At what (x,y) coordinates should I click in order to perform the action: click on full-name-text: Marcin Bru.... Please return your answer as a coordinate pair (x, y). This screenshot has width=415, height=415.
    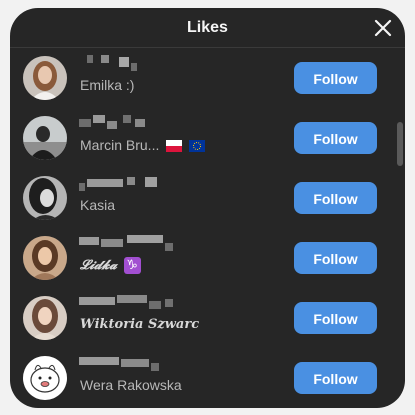
    Looking at the image, I should click on (120, 145).